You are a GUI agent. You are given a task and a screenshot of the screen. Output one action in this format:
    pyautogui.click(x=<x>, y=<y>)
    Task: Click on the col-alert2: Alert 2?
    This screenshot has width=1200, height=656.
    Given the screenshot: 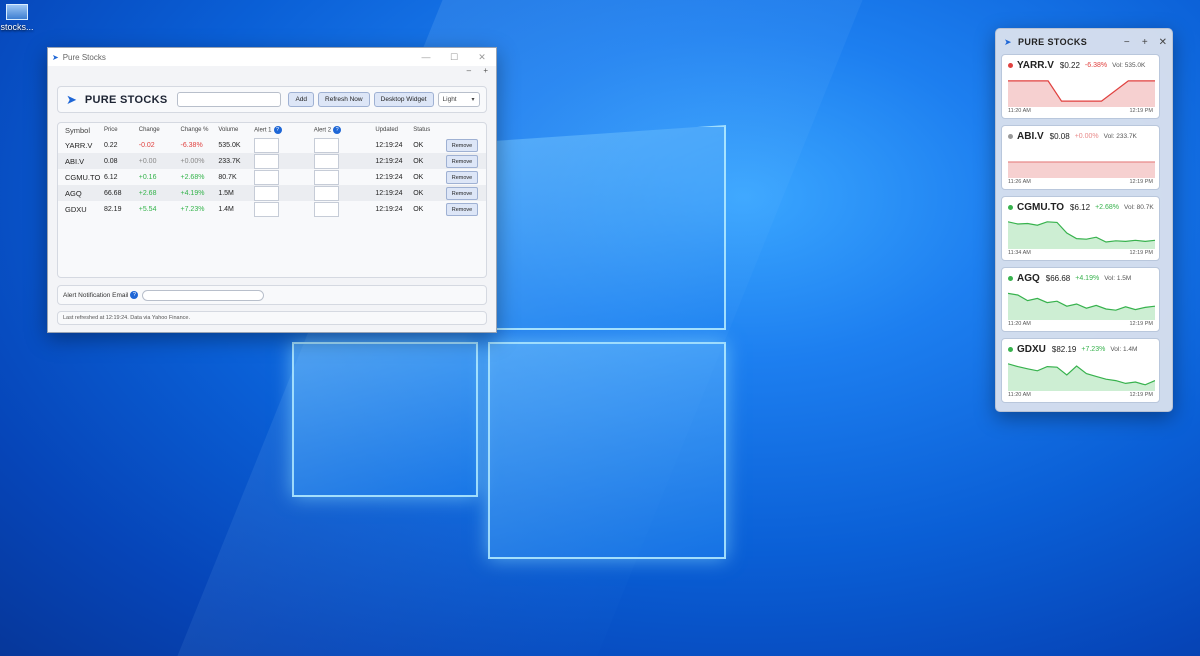 What is the action you would take?
    pyautogui.click(x=345, y=130)
    